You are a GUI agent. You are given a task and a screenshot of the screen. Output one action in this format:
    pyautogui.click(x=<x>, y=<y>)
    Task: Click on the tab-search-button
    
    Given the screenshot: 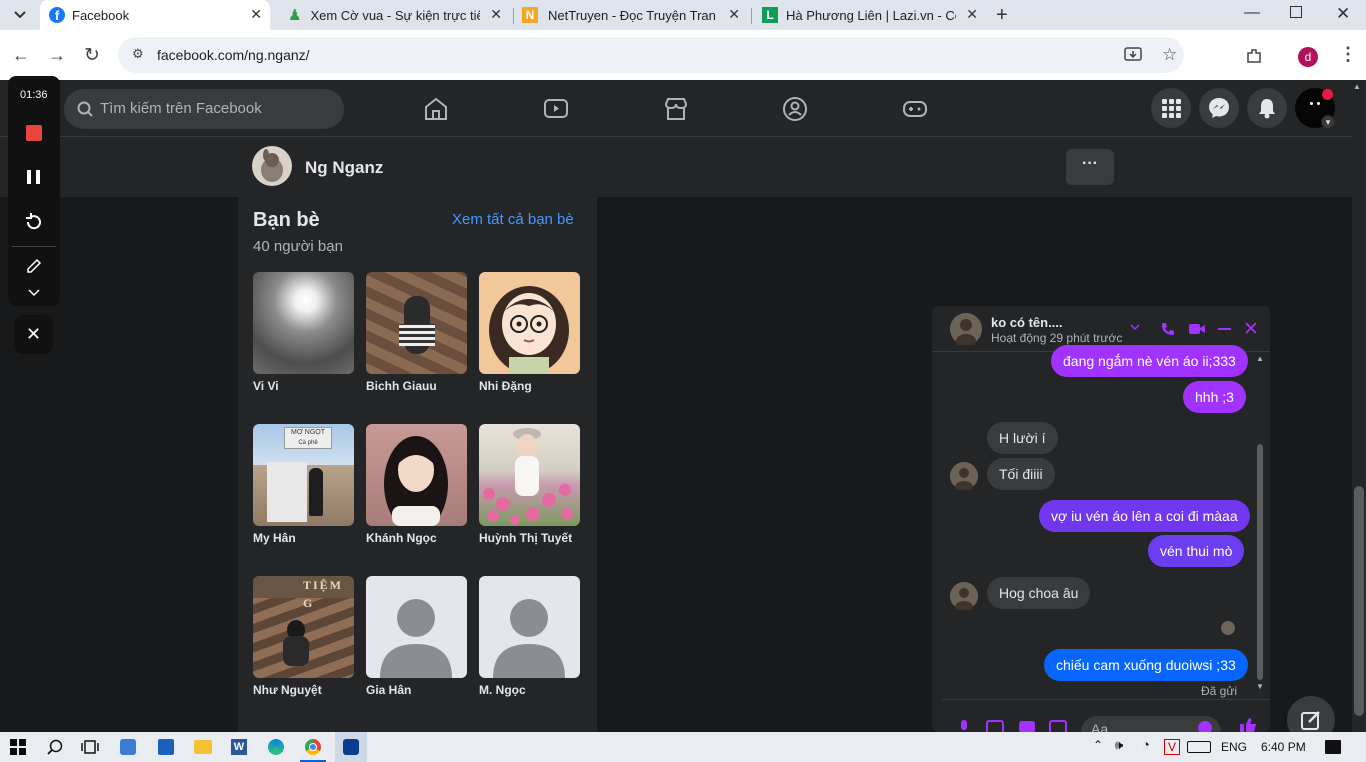 What is the action you would take?
    pyautogui.click(x=20, y=15)
    